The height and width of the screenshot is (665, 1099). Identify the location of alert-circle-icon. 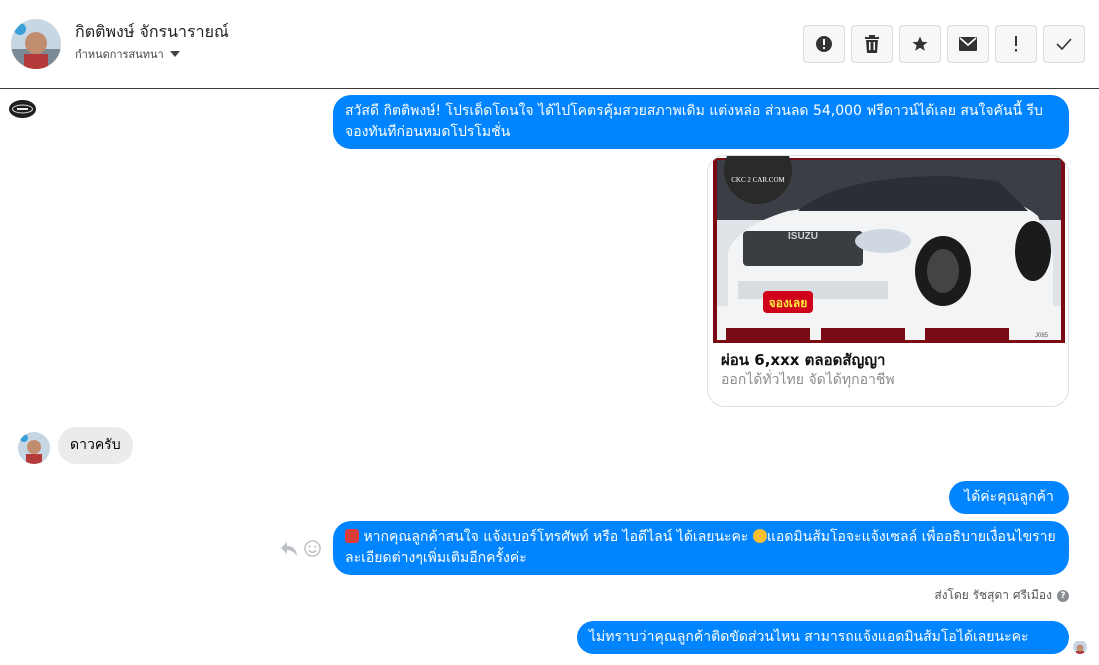
(824, 44).